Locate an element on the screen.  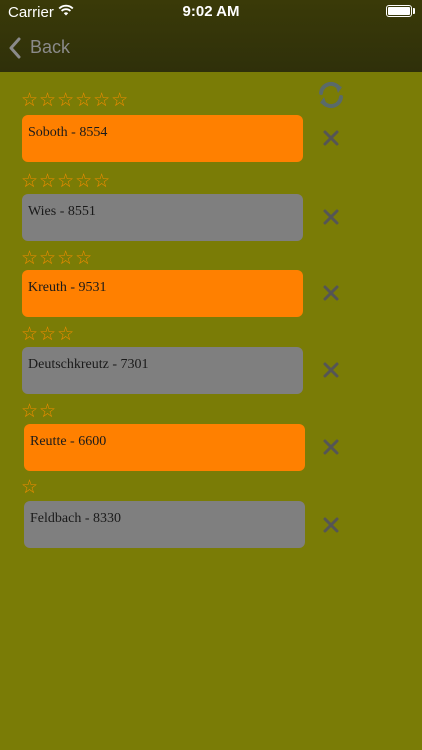
star-rating: ☆ is located at coordinates (30, 487).